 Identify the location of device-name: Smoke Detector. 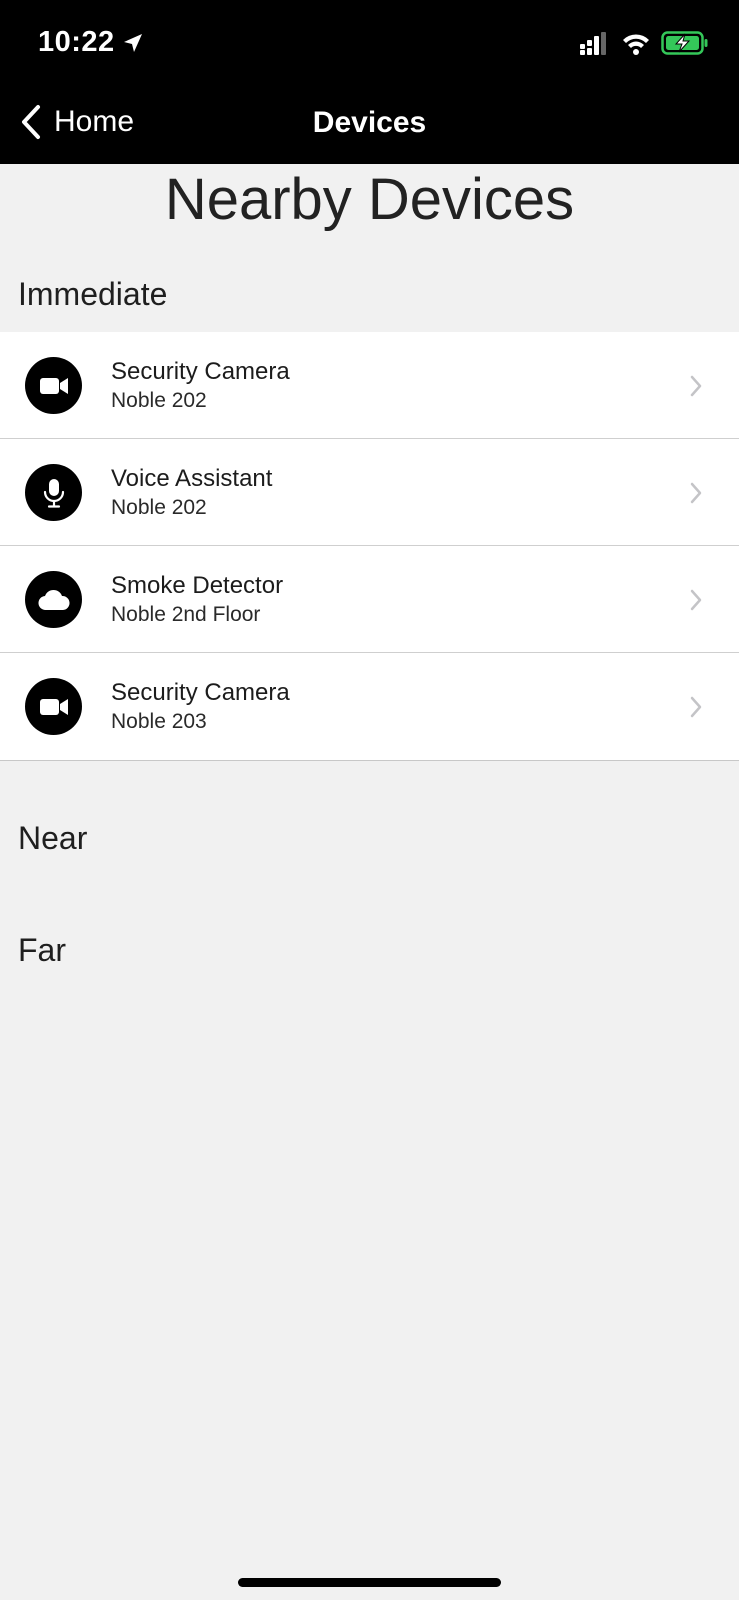
(197, 585).